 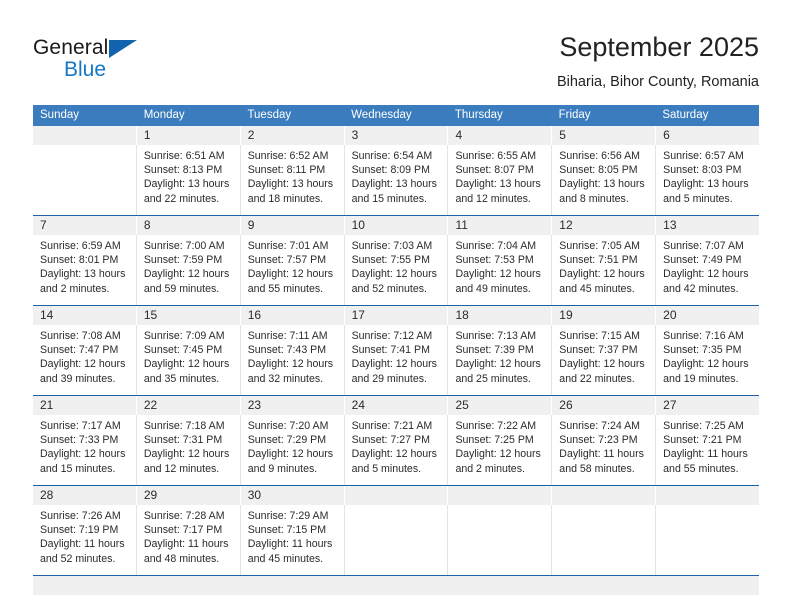 I want to click on day-info-line: Daylight: 13 hours, so click(x=290, y=184).